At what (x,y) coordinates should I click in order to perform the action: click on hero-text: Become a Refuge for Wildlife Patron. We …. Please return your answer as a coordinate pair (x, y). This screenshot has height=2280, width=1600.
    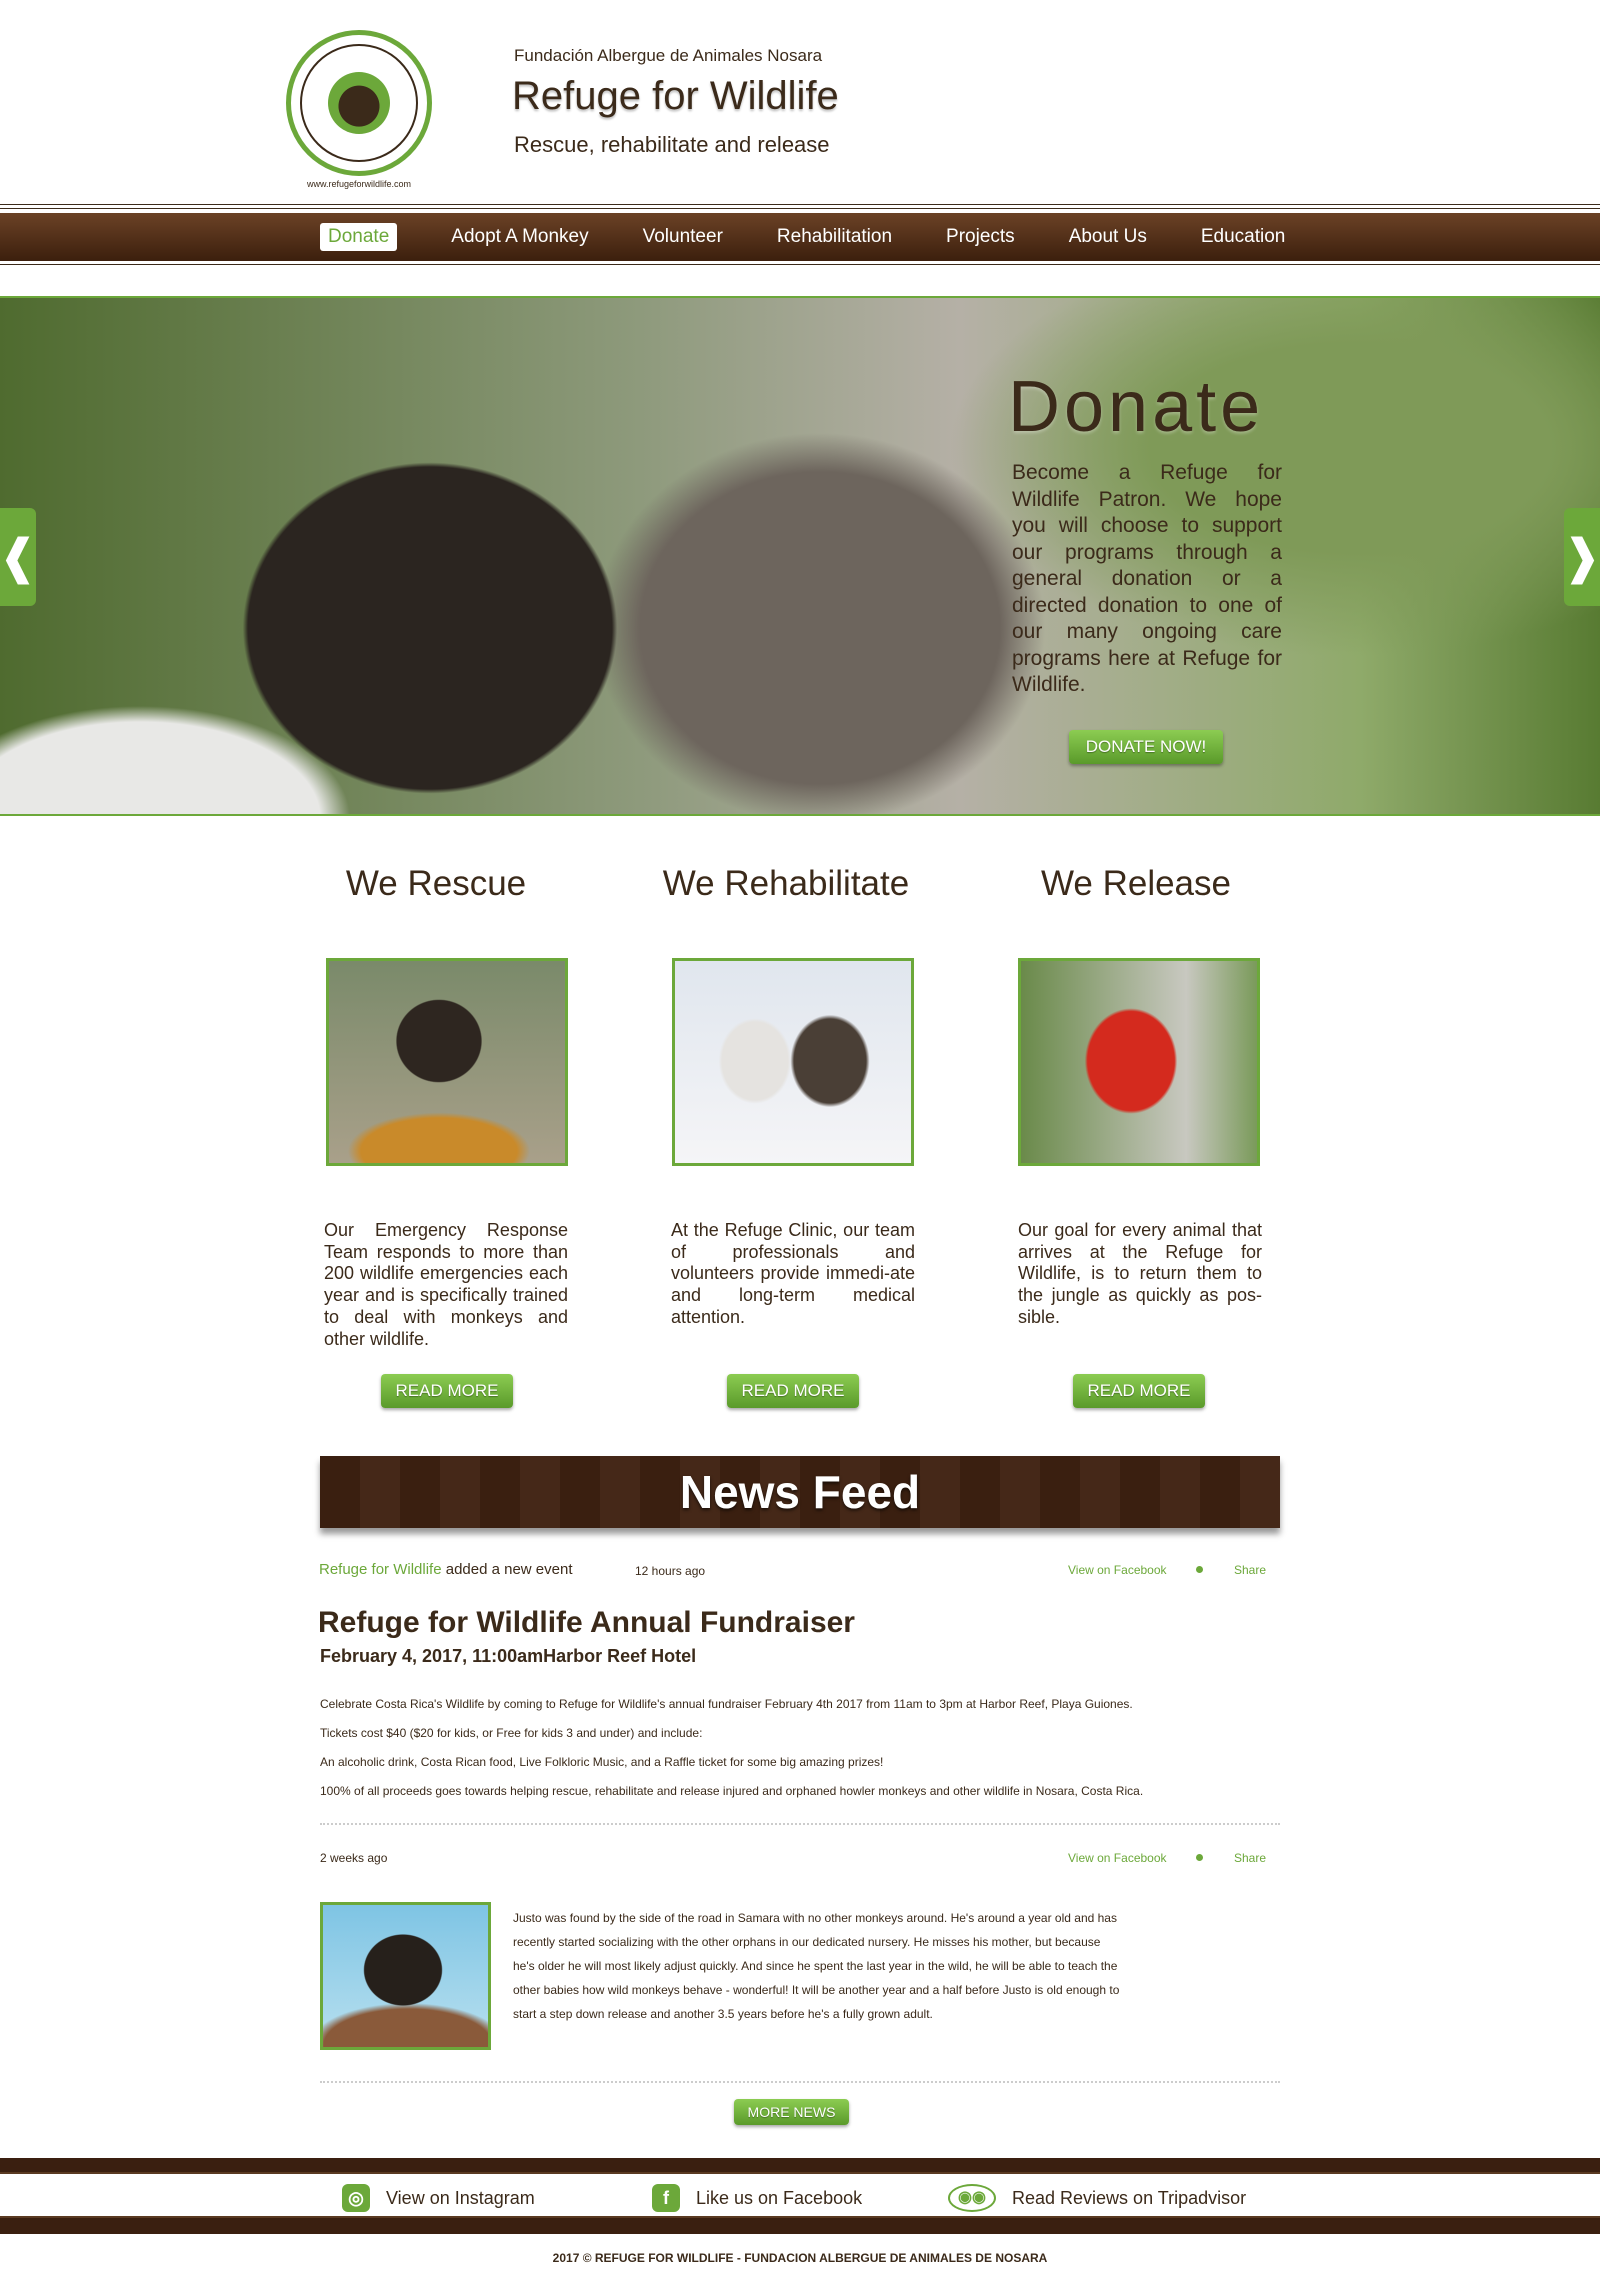
    Looking at the image, I should click on (1147, 578).